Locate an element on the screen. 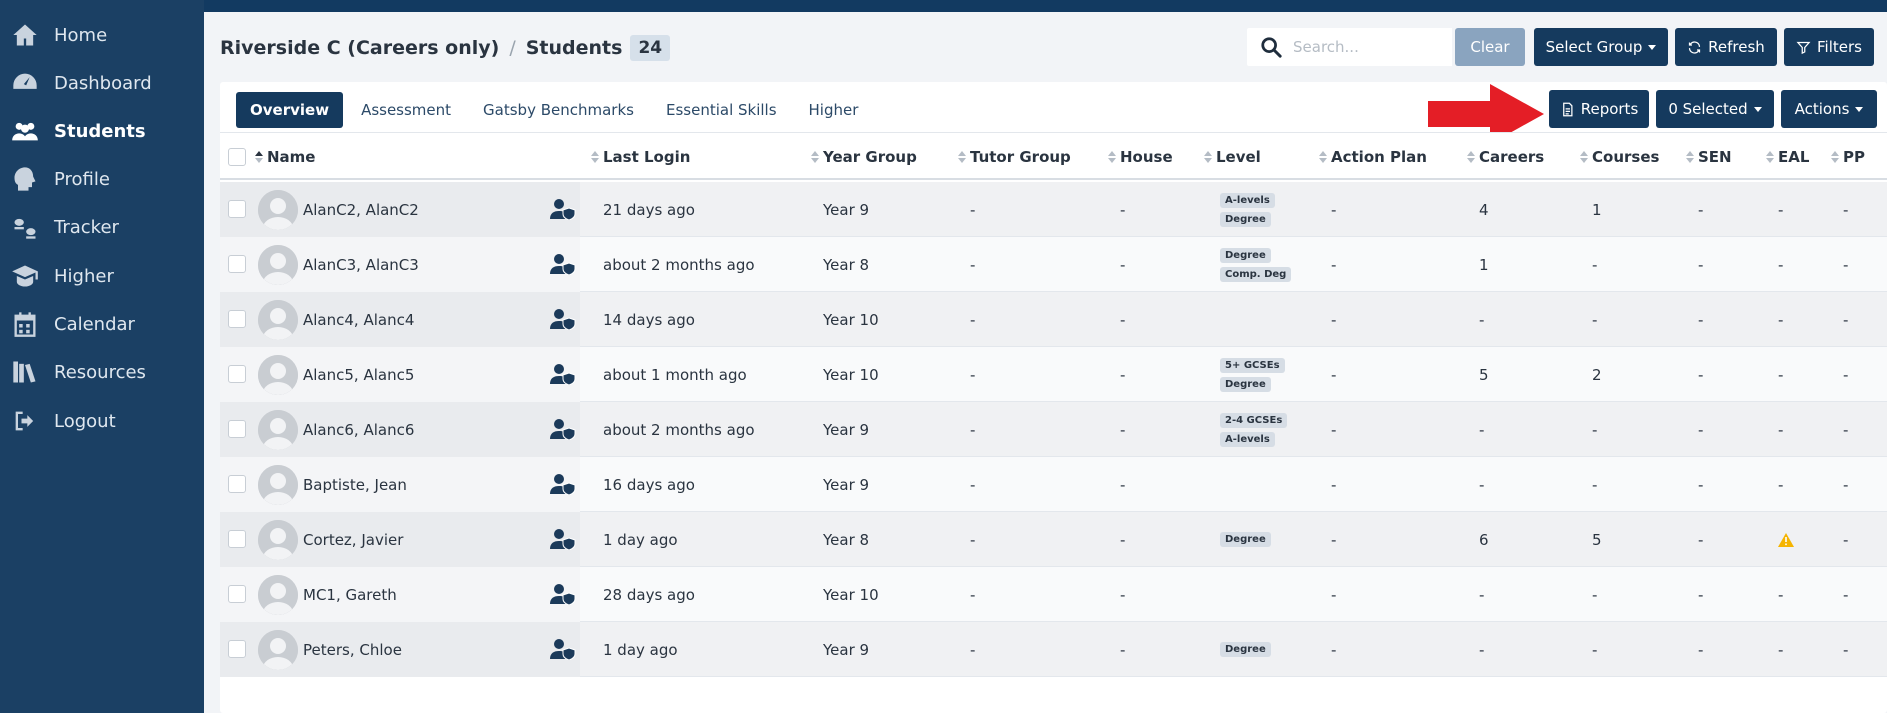 The image size is (1887, 713). student-count-badge: 24 is located at coordinates (650, 48).